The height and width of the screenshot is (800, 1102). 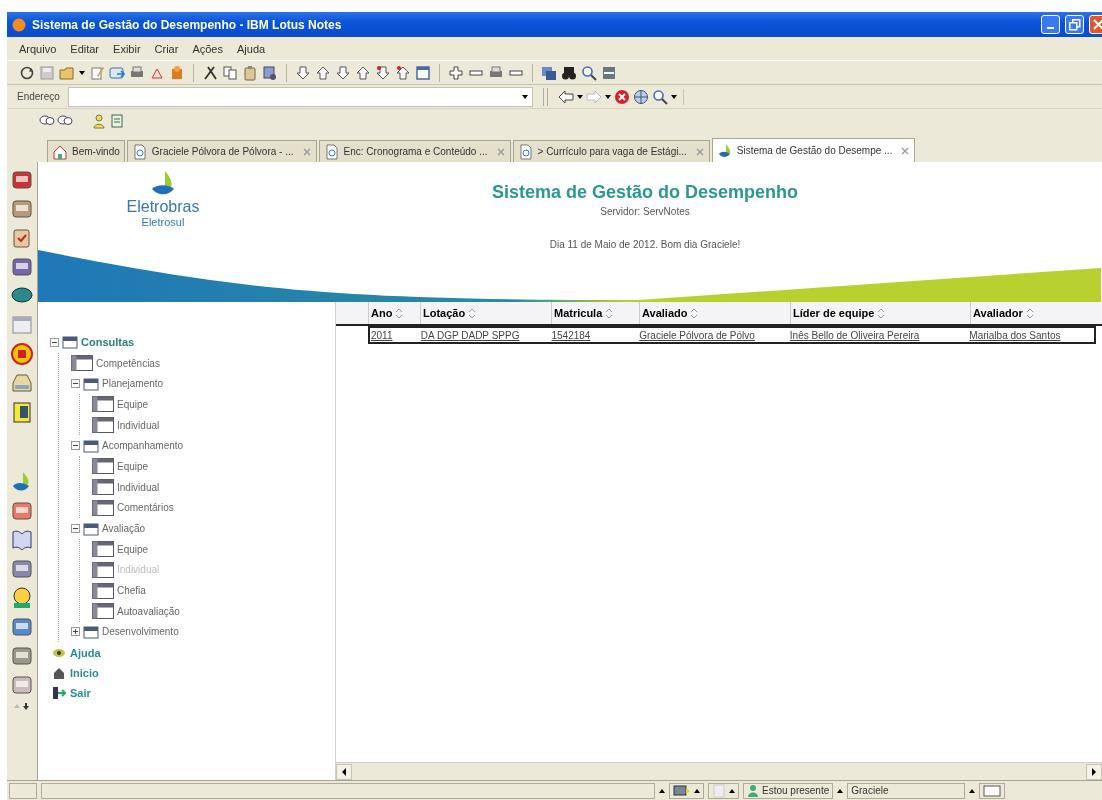 I want to click on tab-close-button, so click(x=905, y=150).